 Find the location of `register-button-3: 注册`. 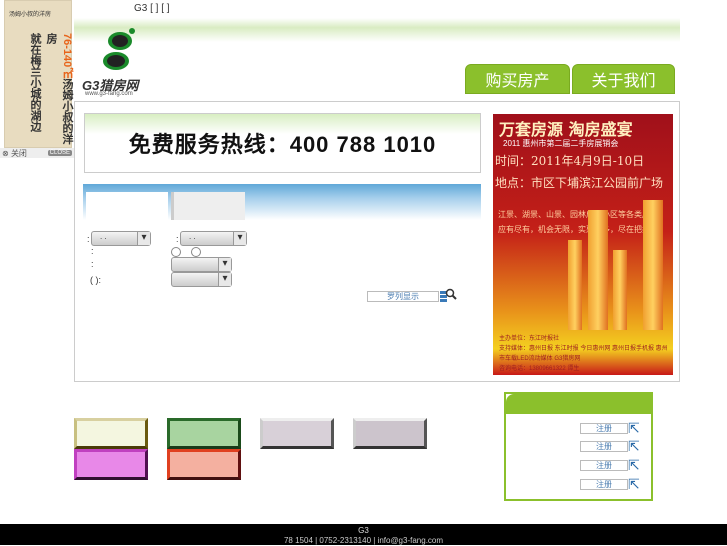

register-button-3: 注册 is located at coordinates (604, 465).